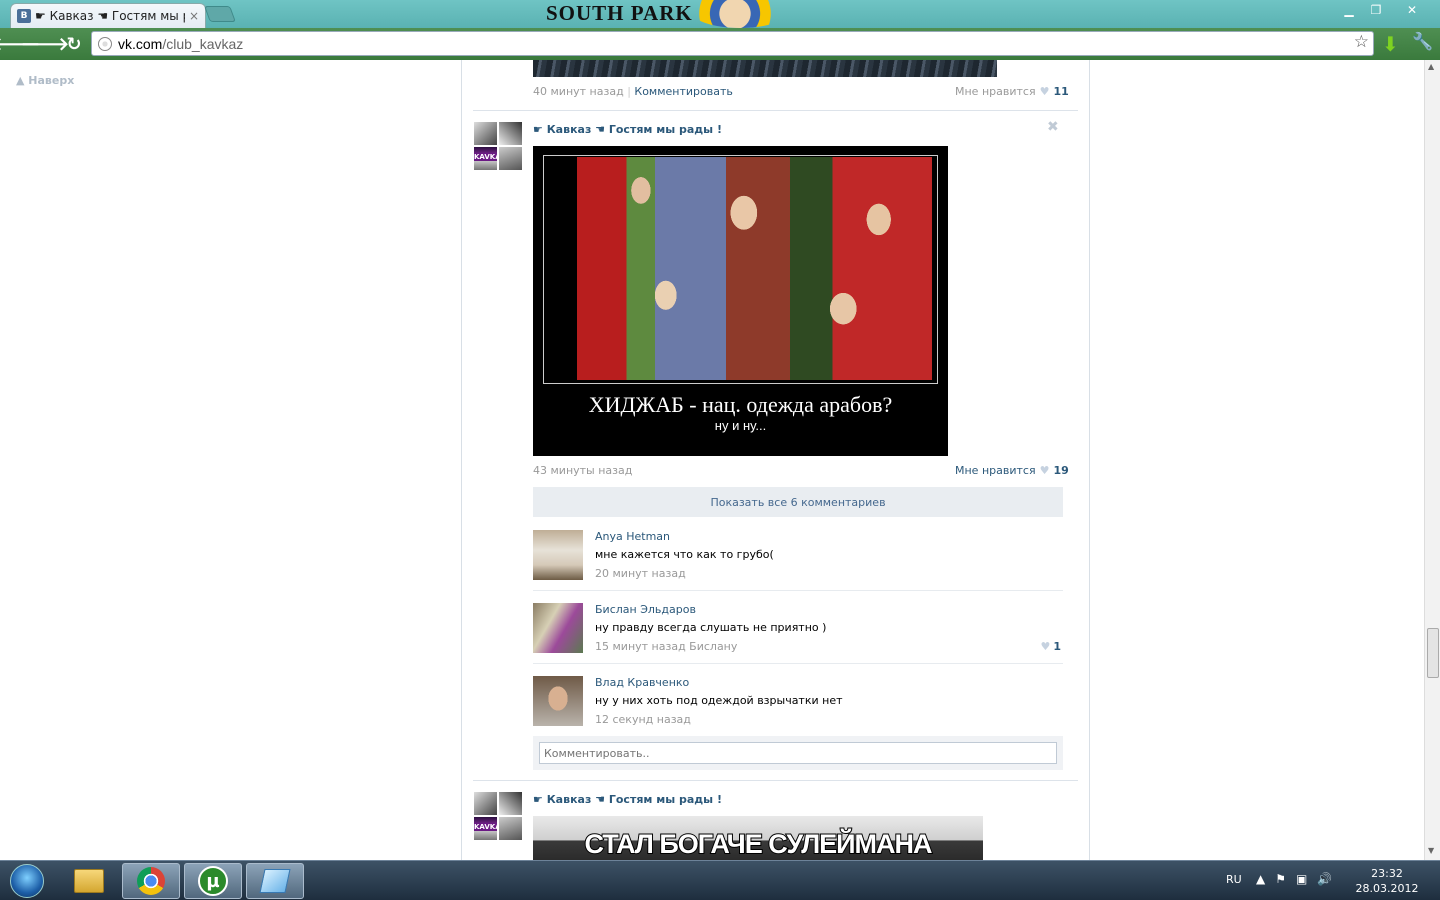  I want to click on comment-text: ну у них хоть под одеждой взрычатки нет, so click(719, 700).